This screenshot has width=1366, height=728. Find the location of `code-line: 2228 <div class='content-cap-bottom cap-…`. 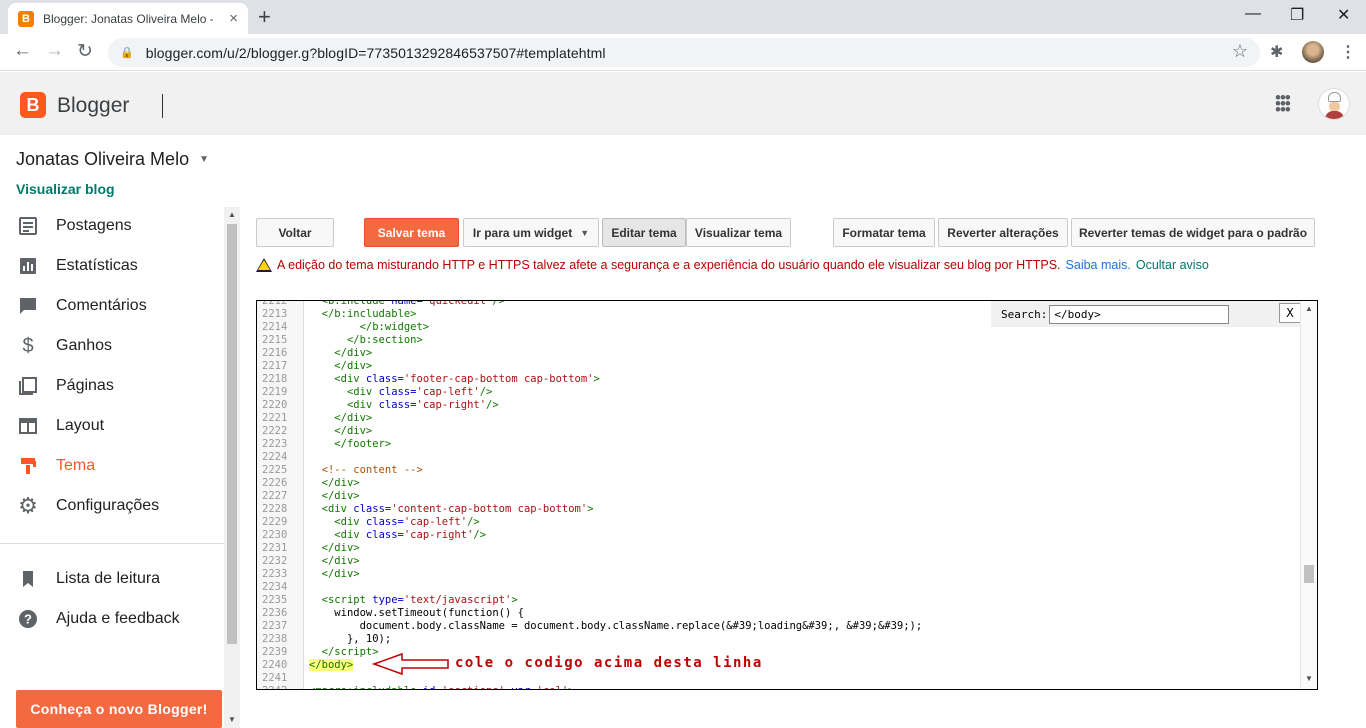

code-line: 2228 <div class='content-cap-bottom cap-… is located at coordinates (779, 509).